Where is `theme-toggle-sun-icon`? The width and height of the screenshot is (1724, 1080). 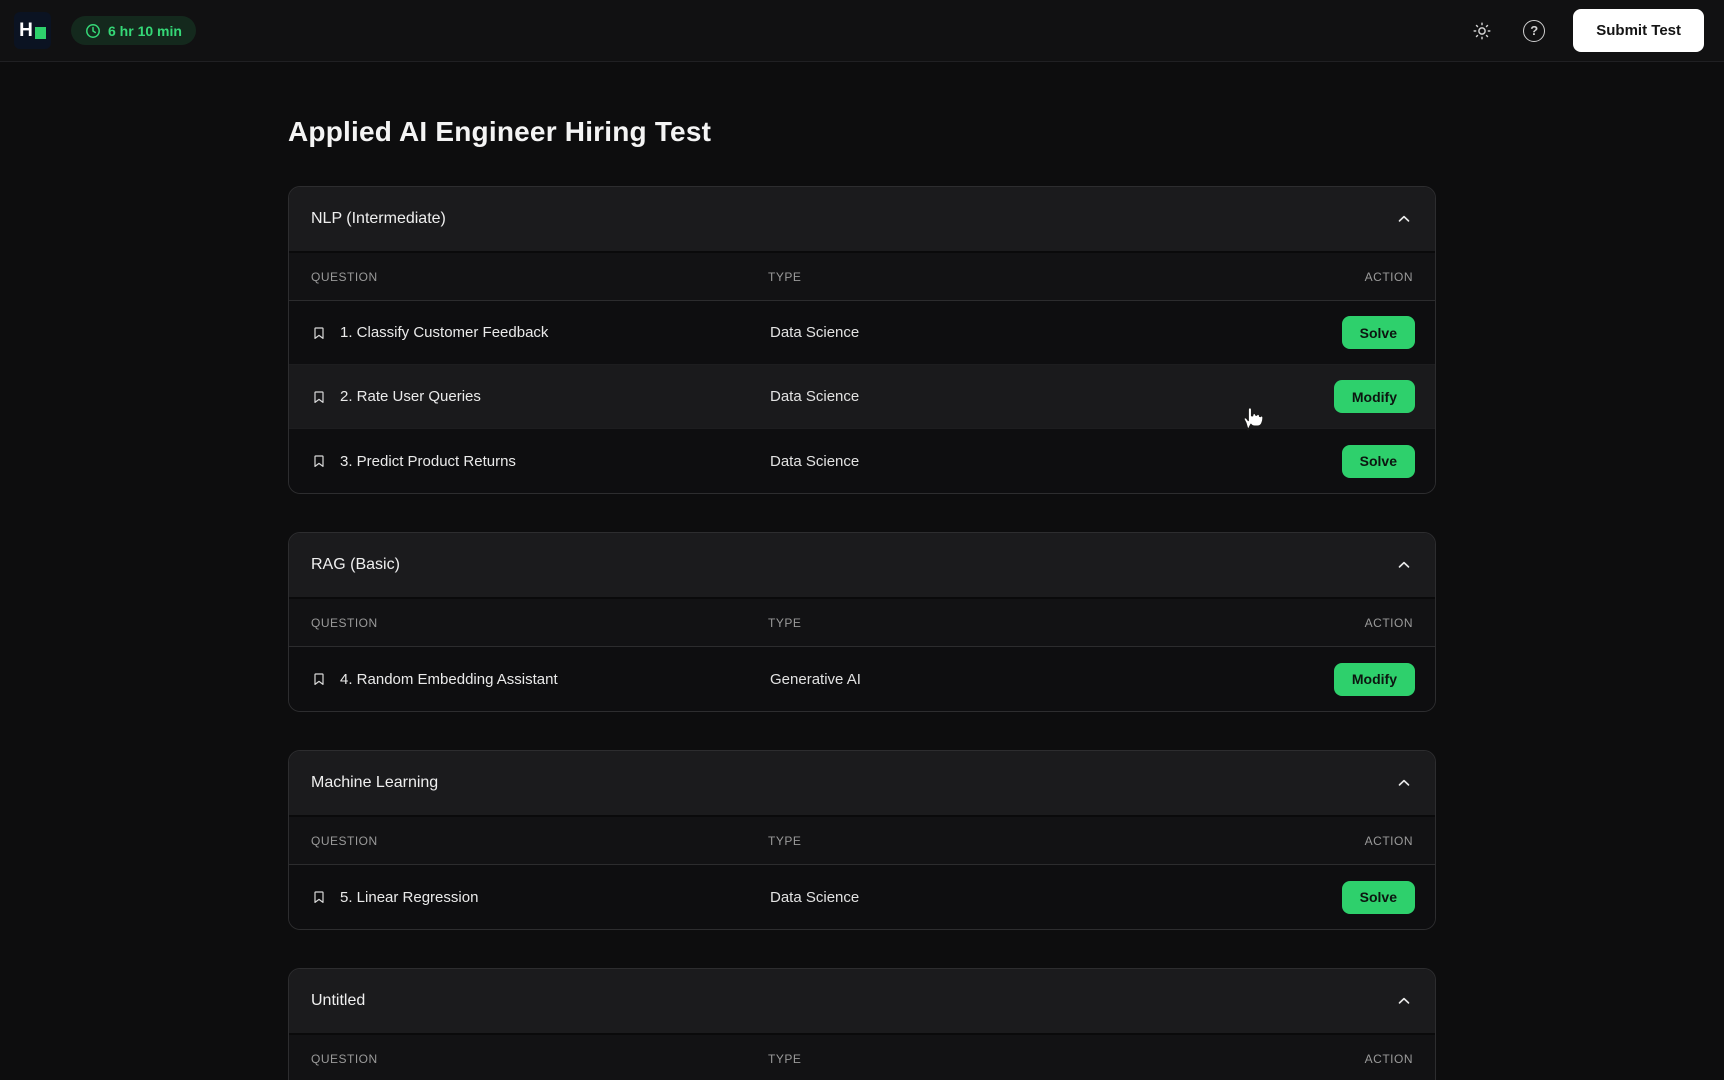 theme-toggle-sun-icon is located at coordinates (1482, 31).